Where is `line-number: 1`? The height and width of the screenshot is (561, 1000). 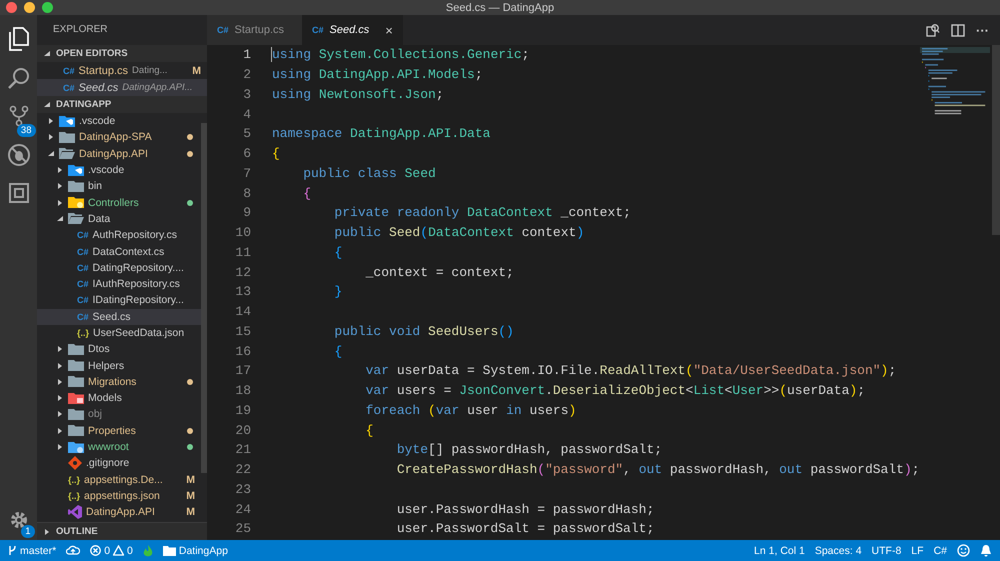
line-number: 1 is located at coordinates (247, 54).